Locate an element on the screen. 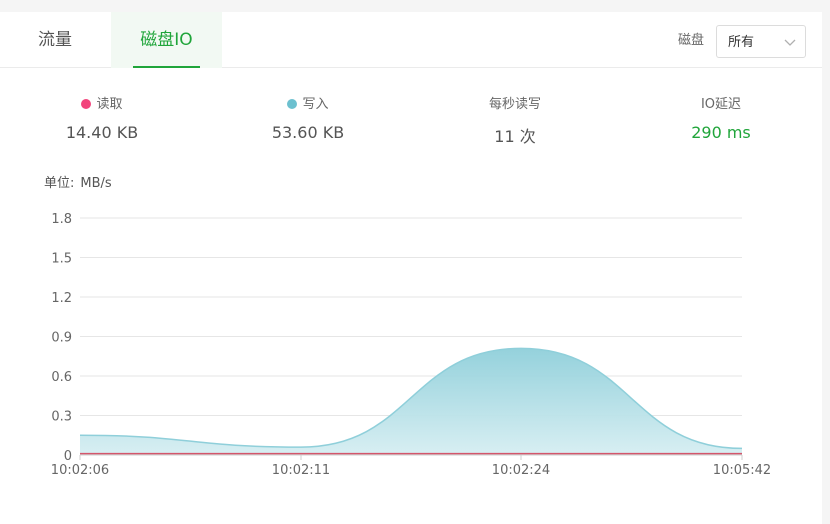 The width and height of the screenshot is (830, 524). y-tick-label: 0.9 is located at coordinates (61, 338).